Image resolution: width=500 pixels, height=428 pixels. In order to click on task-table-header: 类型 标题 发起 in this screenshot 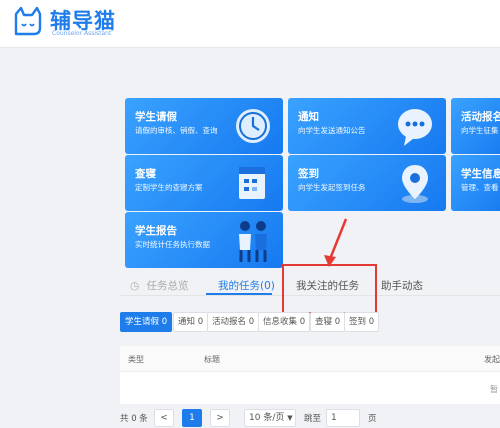, I will do `click(310, 359)`.